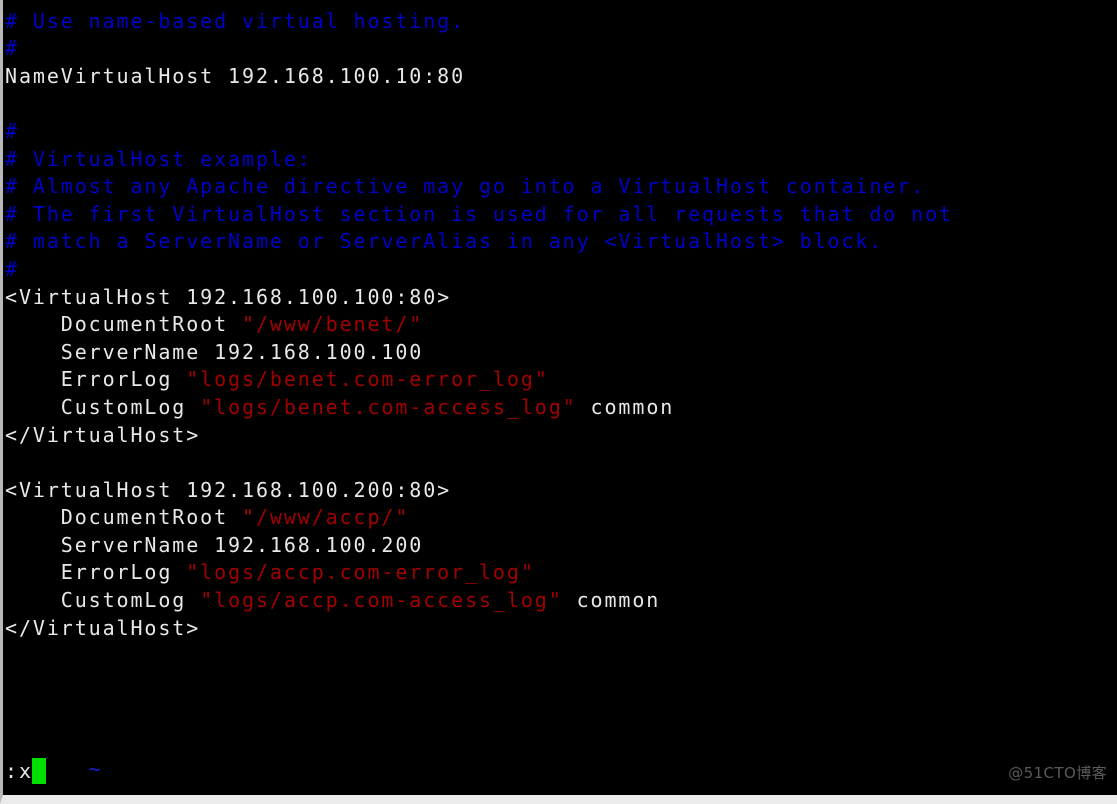  What do you see at coordinates (228, 296) in the screenshot?
I see `code-span: <VirtualHost 192.168.100.100:80>` at bounding box center [228, 296].